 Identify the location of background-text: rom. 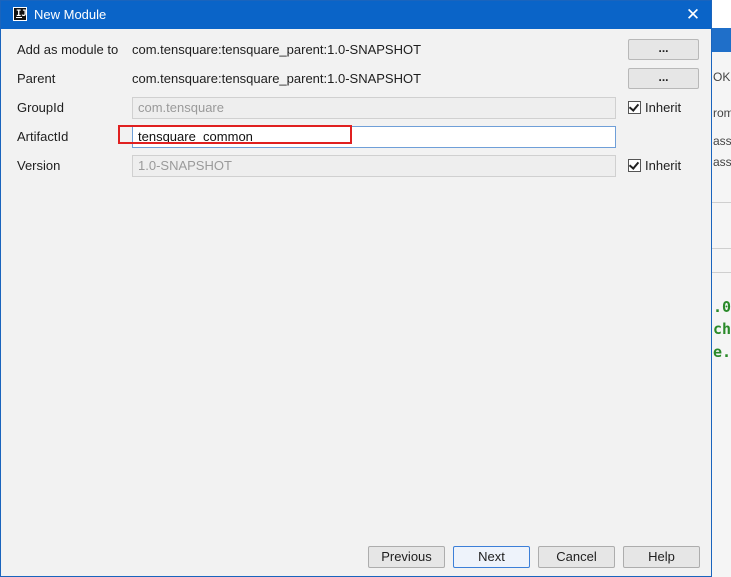
(722, 113).